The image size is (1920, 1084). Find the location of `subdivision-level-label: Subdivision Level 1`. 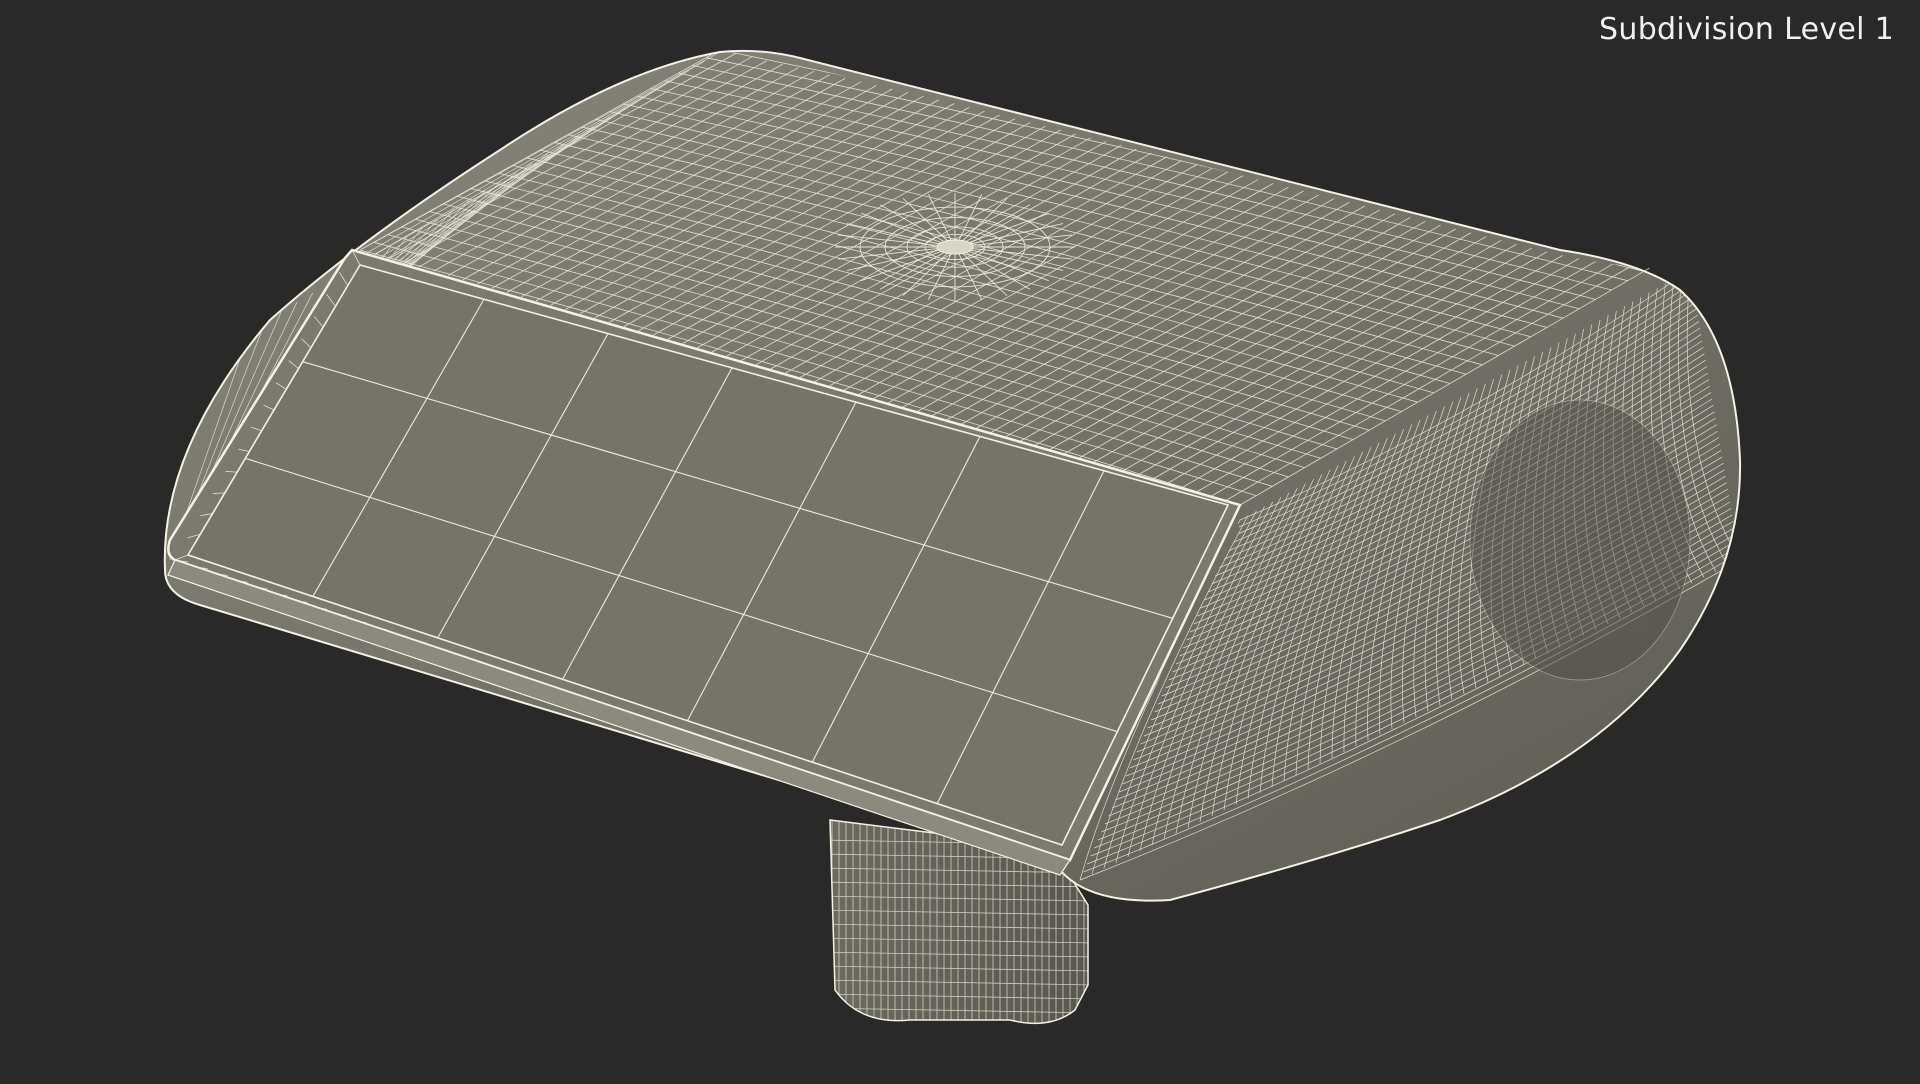

subdivision-level-label: Subdivision Level 1 is located at coordinates (1746, 29).